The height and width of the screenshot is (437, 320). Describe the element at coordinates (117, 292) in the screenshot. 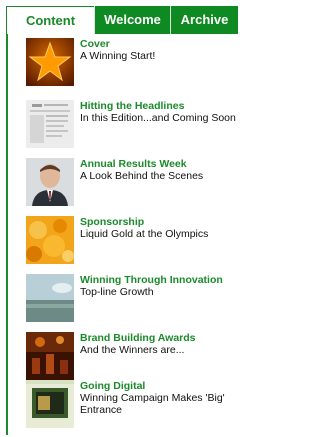

I see `item-desc: Top-line Growth` at that location.